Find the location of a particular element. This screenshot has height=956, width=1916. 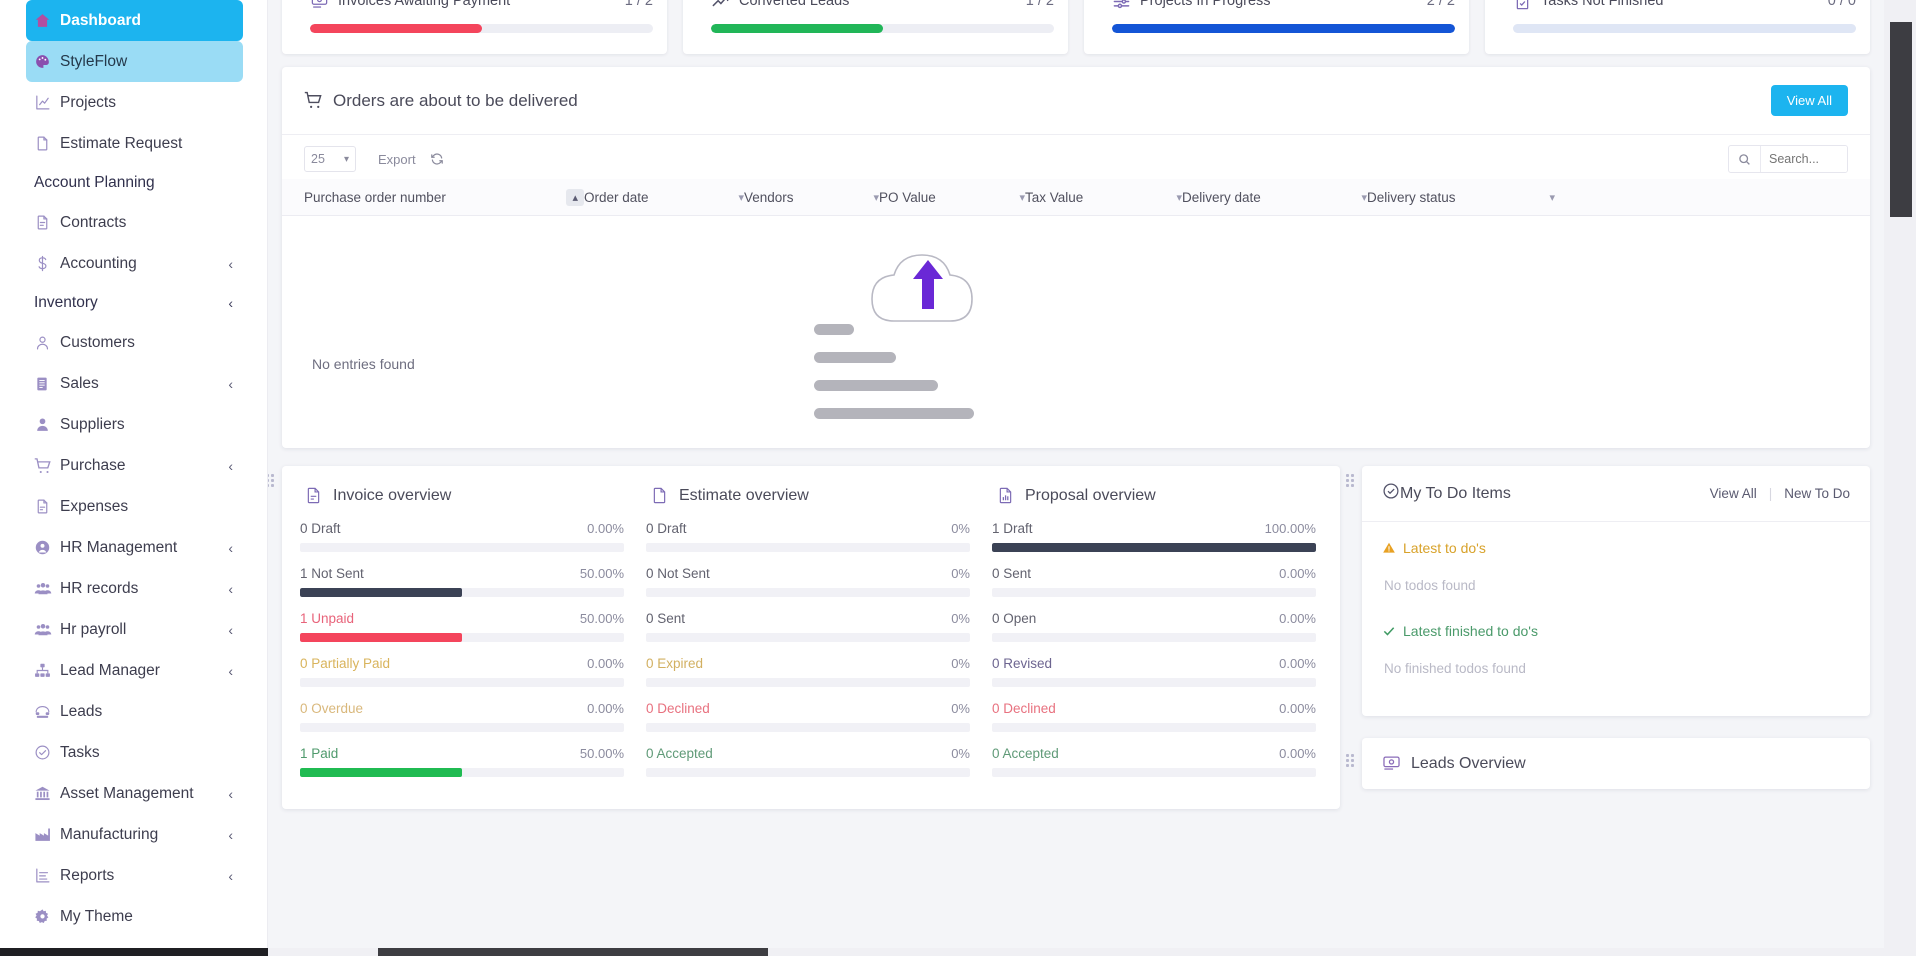

stat-card: Projects In Progress 2 / 2 is located at coordinates (1276, 27).